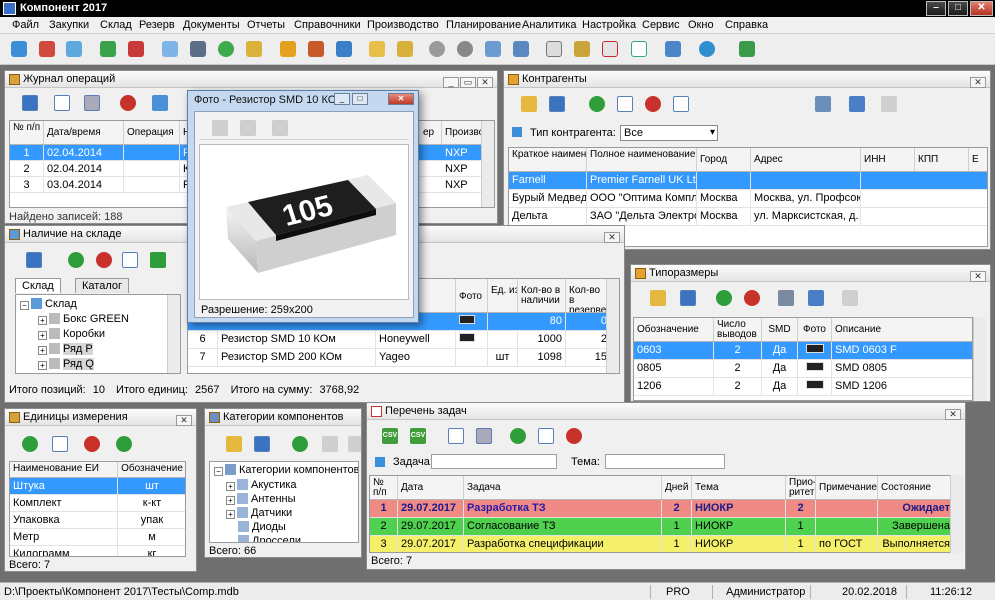 Image resolution: width=995 pixels, height=600 pixels. What do you see at coordinates (549, 25) in the screenshot?
I see `menu-analytics: Аналитика` at bounding box center [549, 25].